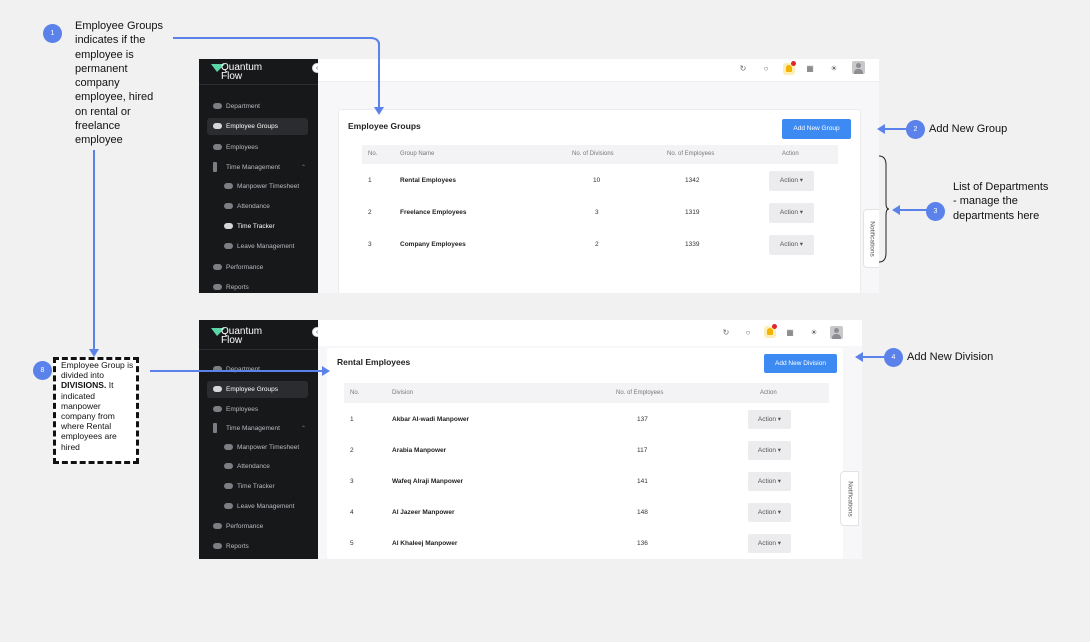 The height and width of the screenshot is (642, 1090). What do you see at coordinates (94, 249) in the screenshot?
I see `annotation-1-down-connector` at bounding box center [94, 249].